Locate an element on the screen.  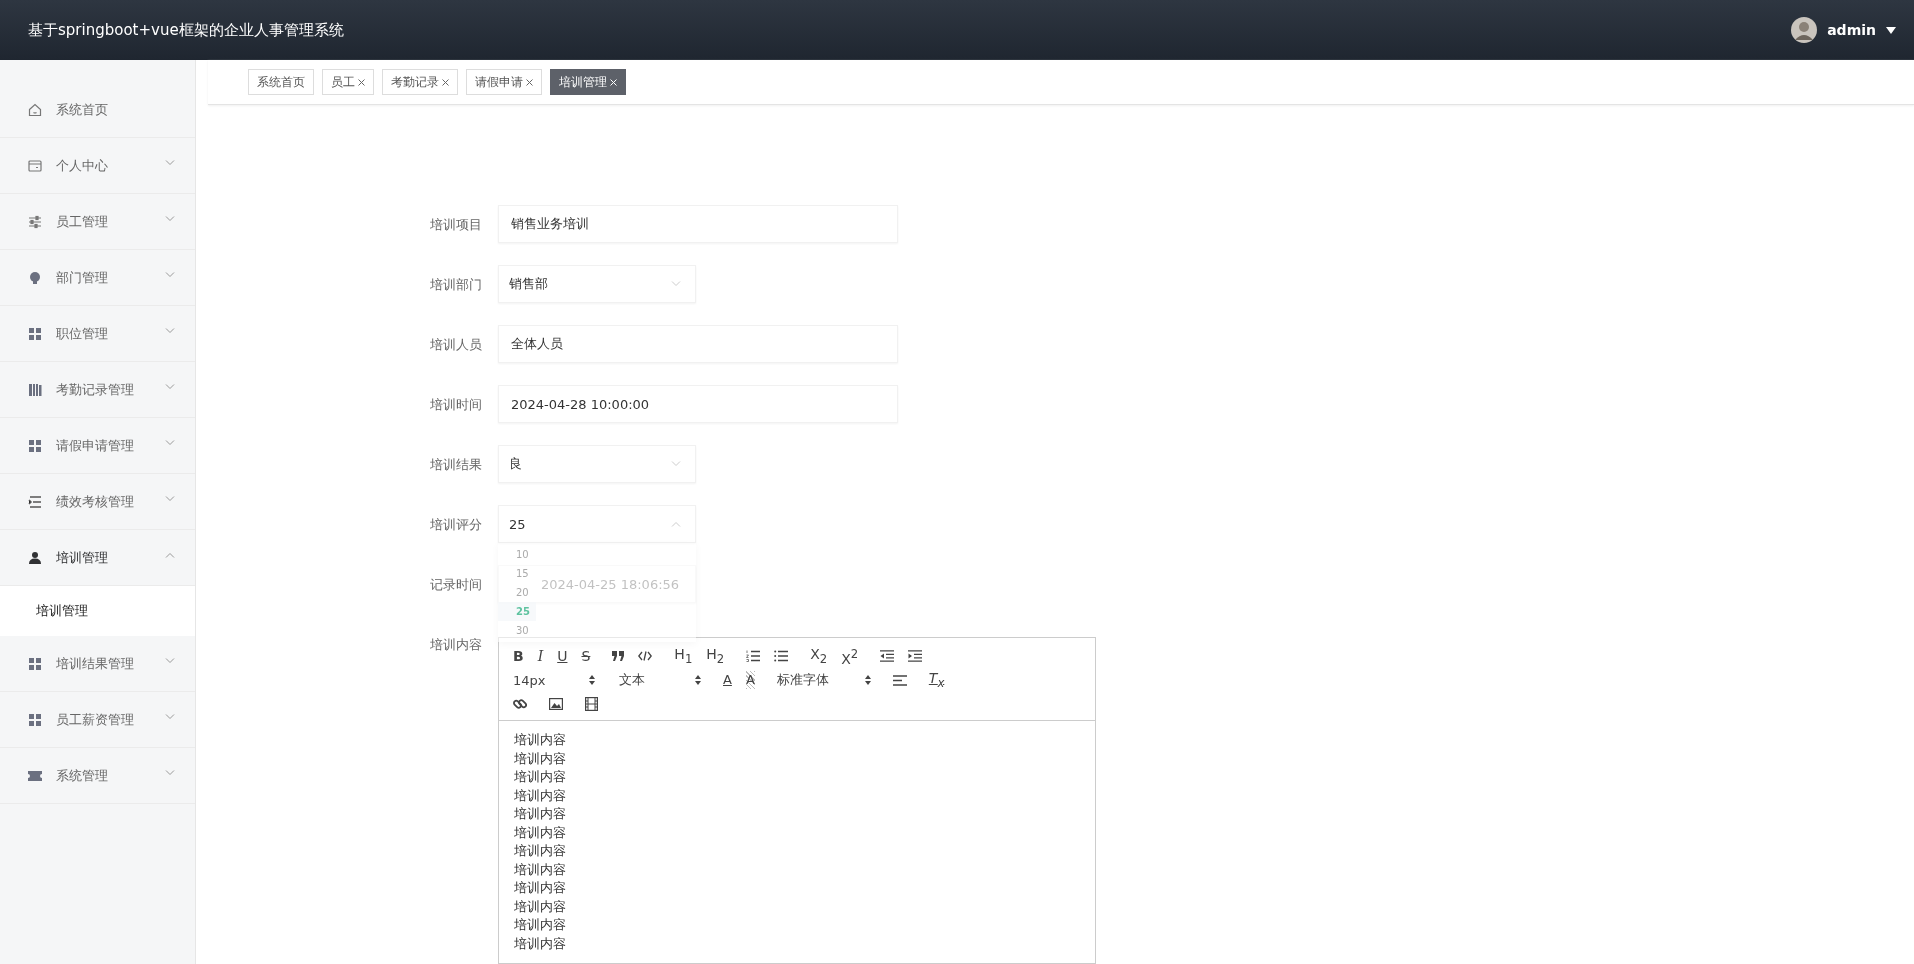
field-label: 培训项目 is located at coordinates (456, 225).